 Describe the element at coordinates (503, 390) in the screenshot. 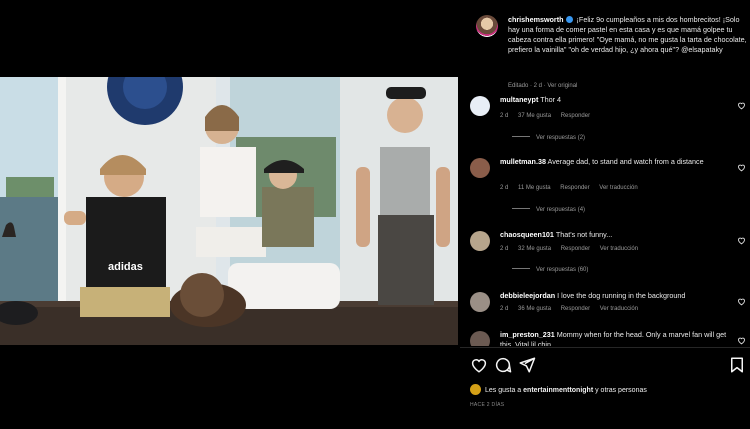

I see `likes-prefix: Les gusta a` at that location.